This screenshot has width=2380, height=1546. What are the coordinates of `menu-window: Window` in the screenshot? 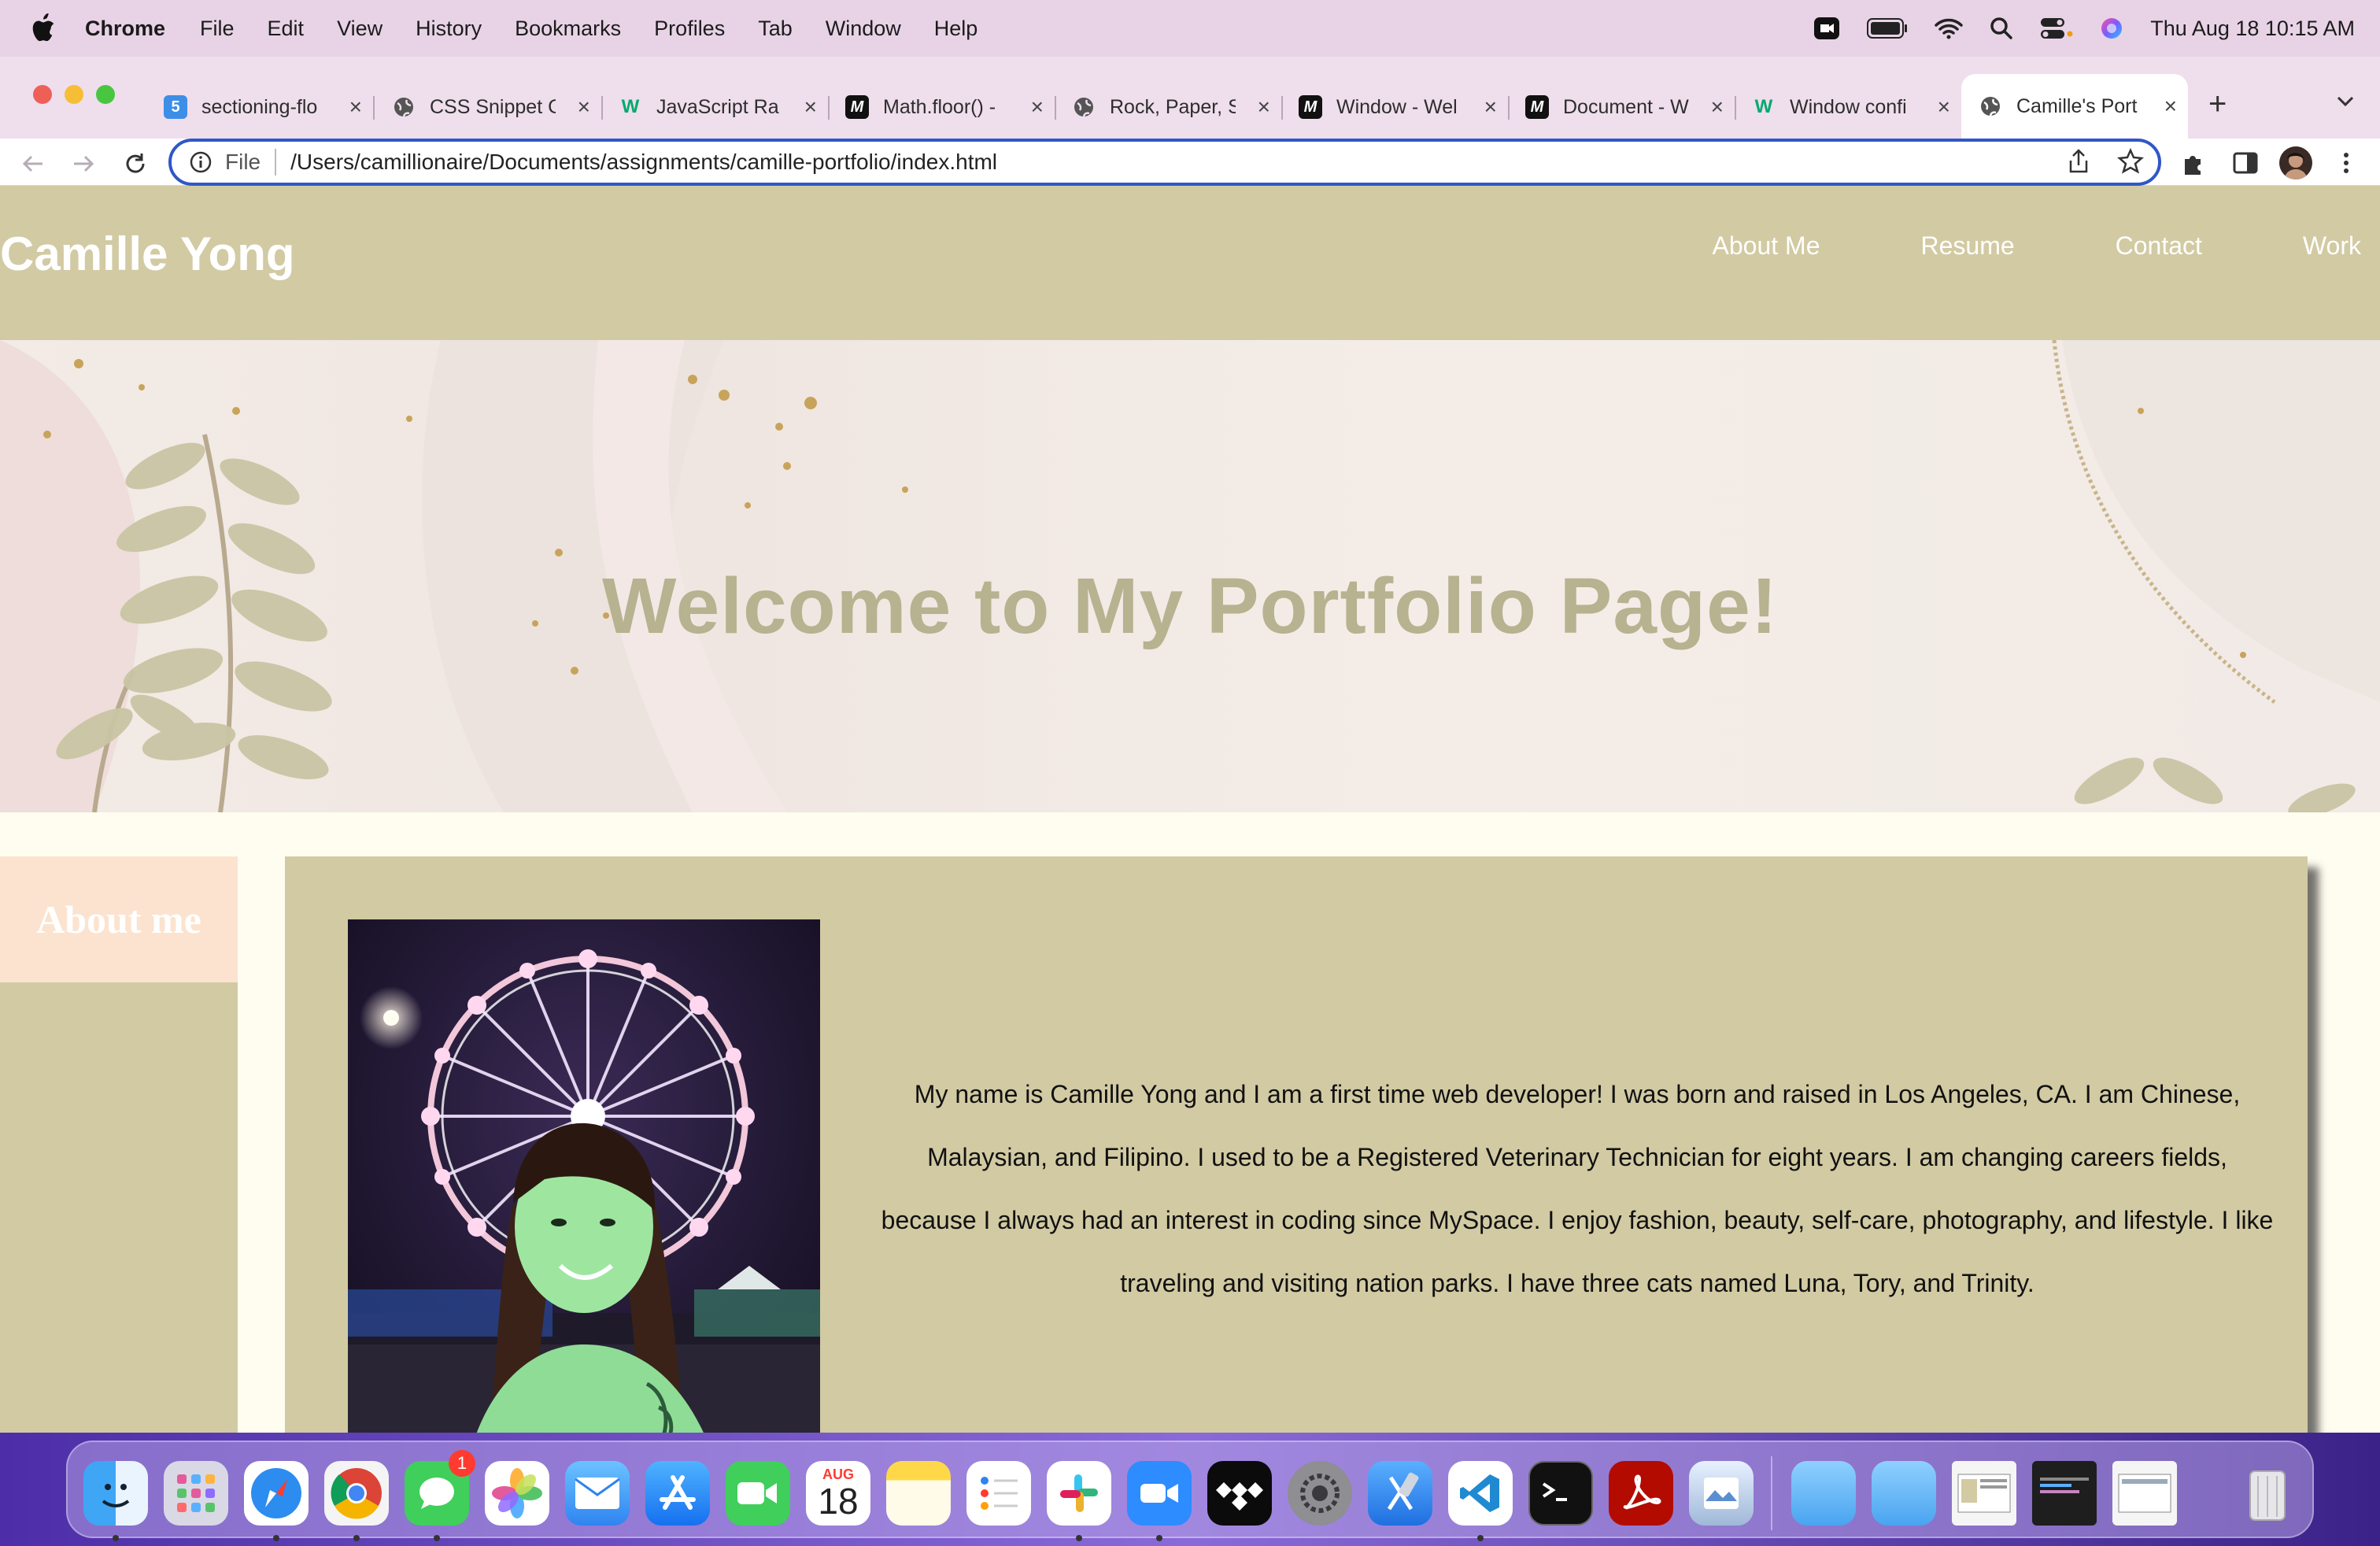 It's located at (863, 29).